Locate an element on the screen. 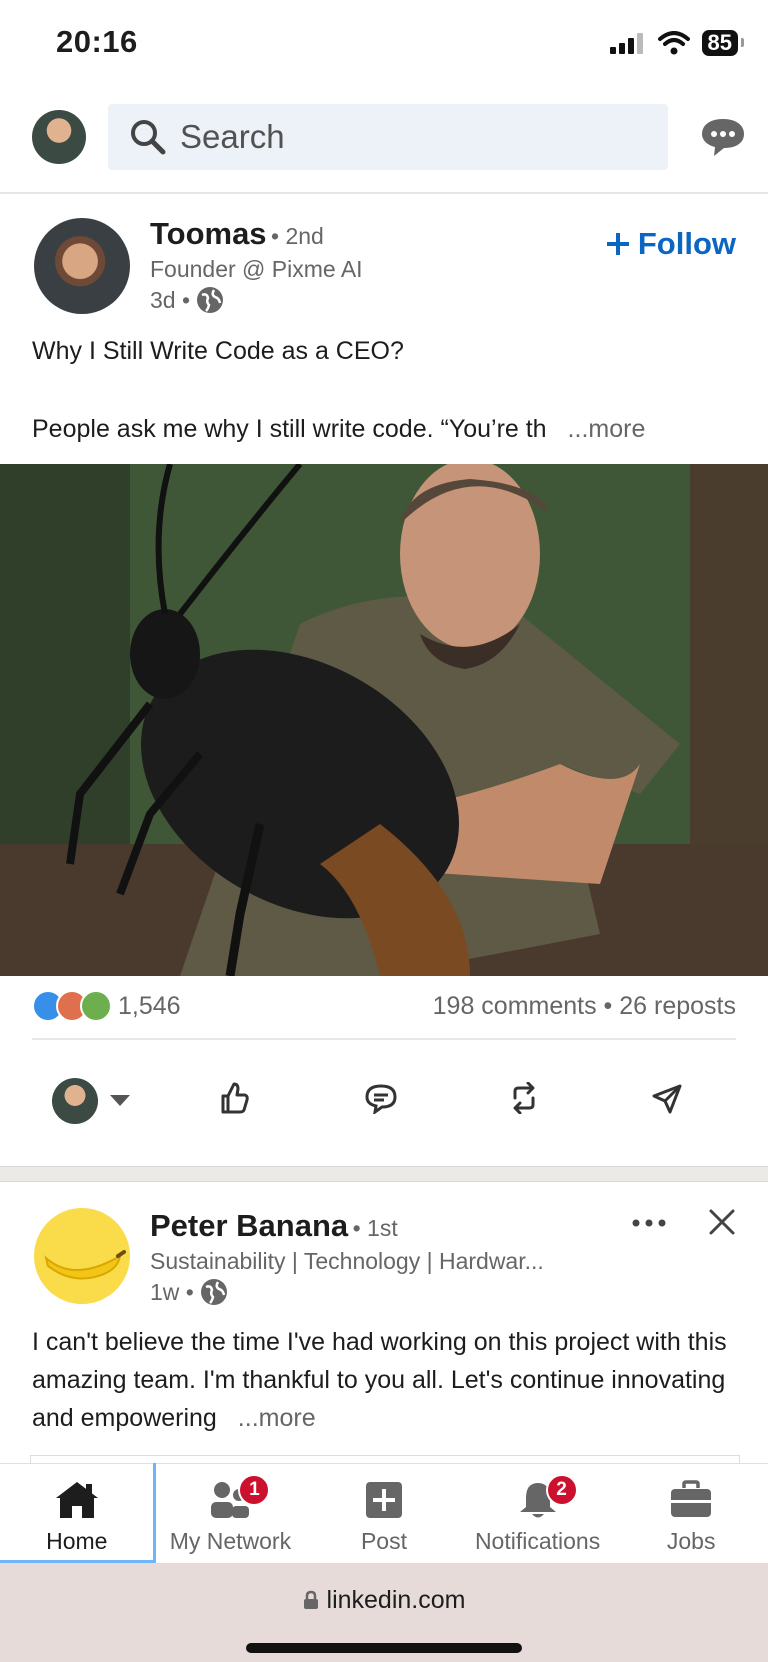 The height and width of the screenshot is (1662, 768). reaction-actor-switcher is located at coordinates (91, 1101).